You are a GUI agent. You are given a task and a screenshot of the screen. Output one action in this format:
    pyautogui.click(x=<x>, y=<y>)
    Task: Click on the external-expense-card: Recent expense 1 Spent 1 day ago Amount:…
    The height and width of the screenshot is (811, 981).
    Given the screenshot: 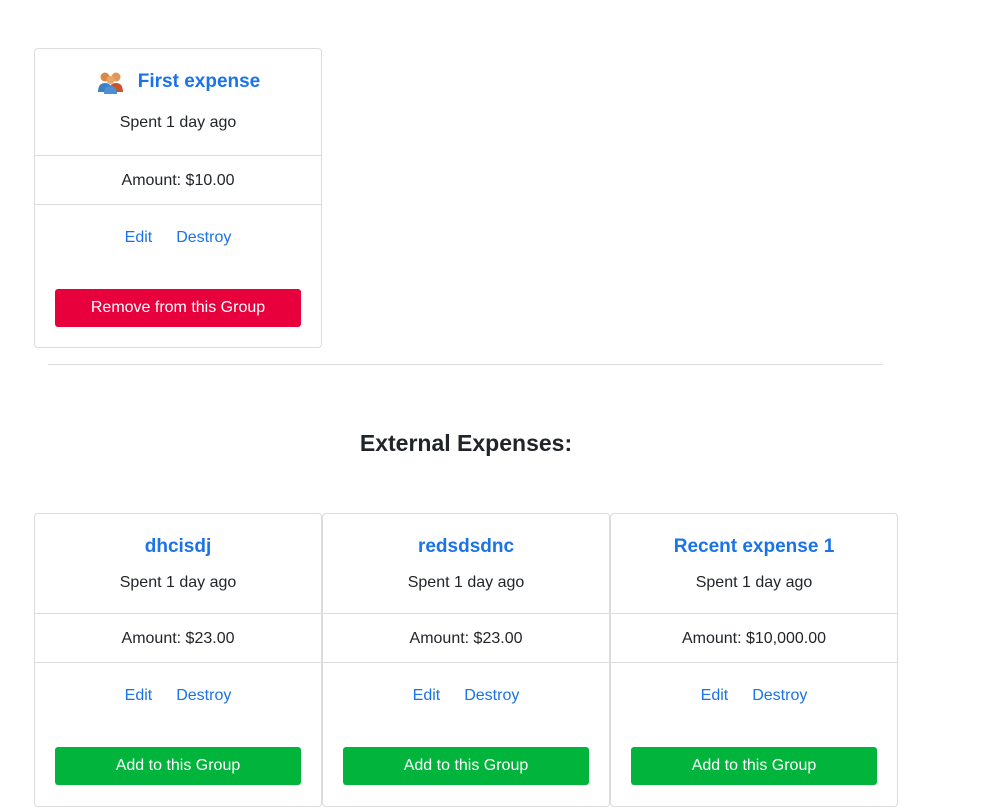 What is the action you would take?
    pyautogui.click(x=754, y=660)
    